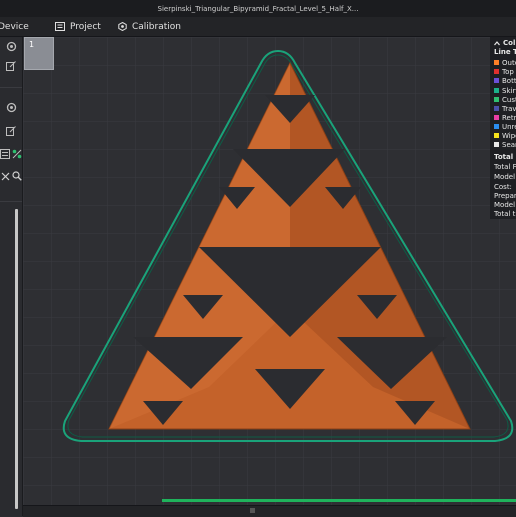 The width and height of the screenshot is (516, 517). I want to click on calibration-icon, so click(122, 26).